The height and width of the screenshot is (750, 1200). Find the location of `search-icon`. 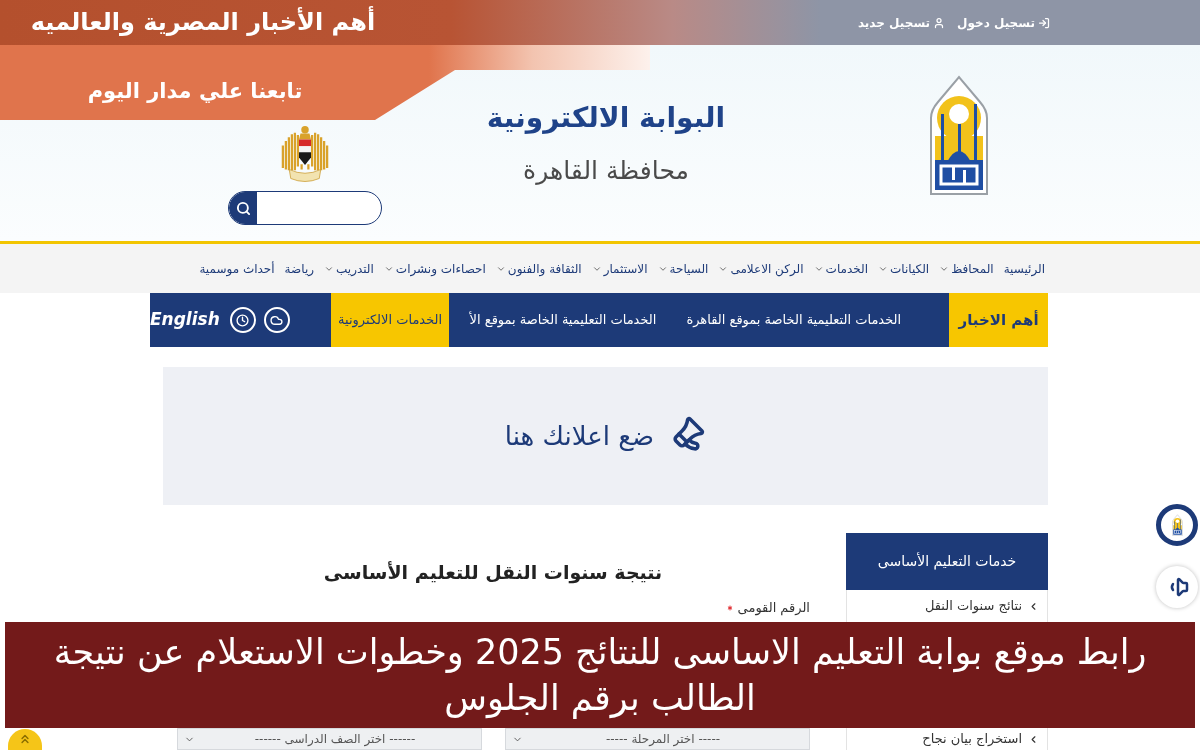

search-icon is located at coordinates (243, 208).